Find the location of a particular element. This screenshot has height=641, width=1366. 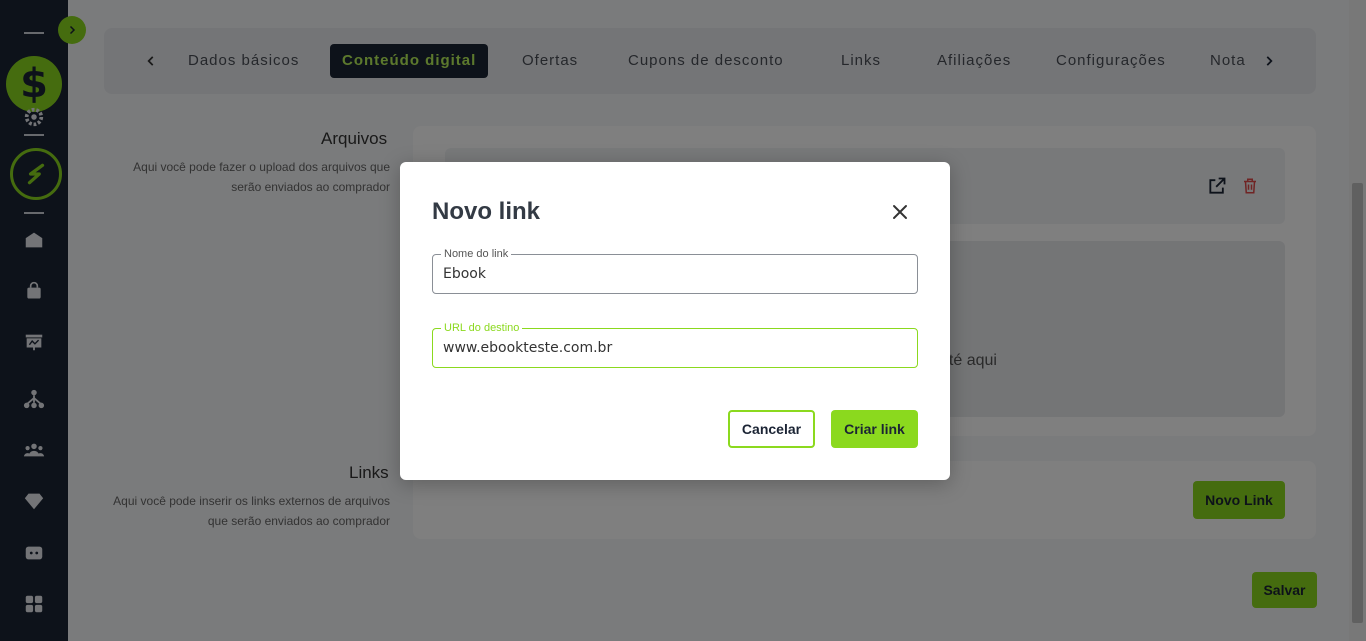

destination-url-label: URL do destino is located at coordinates (482, 328).